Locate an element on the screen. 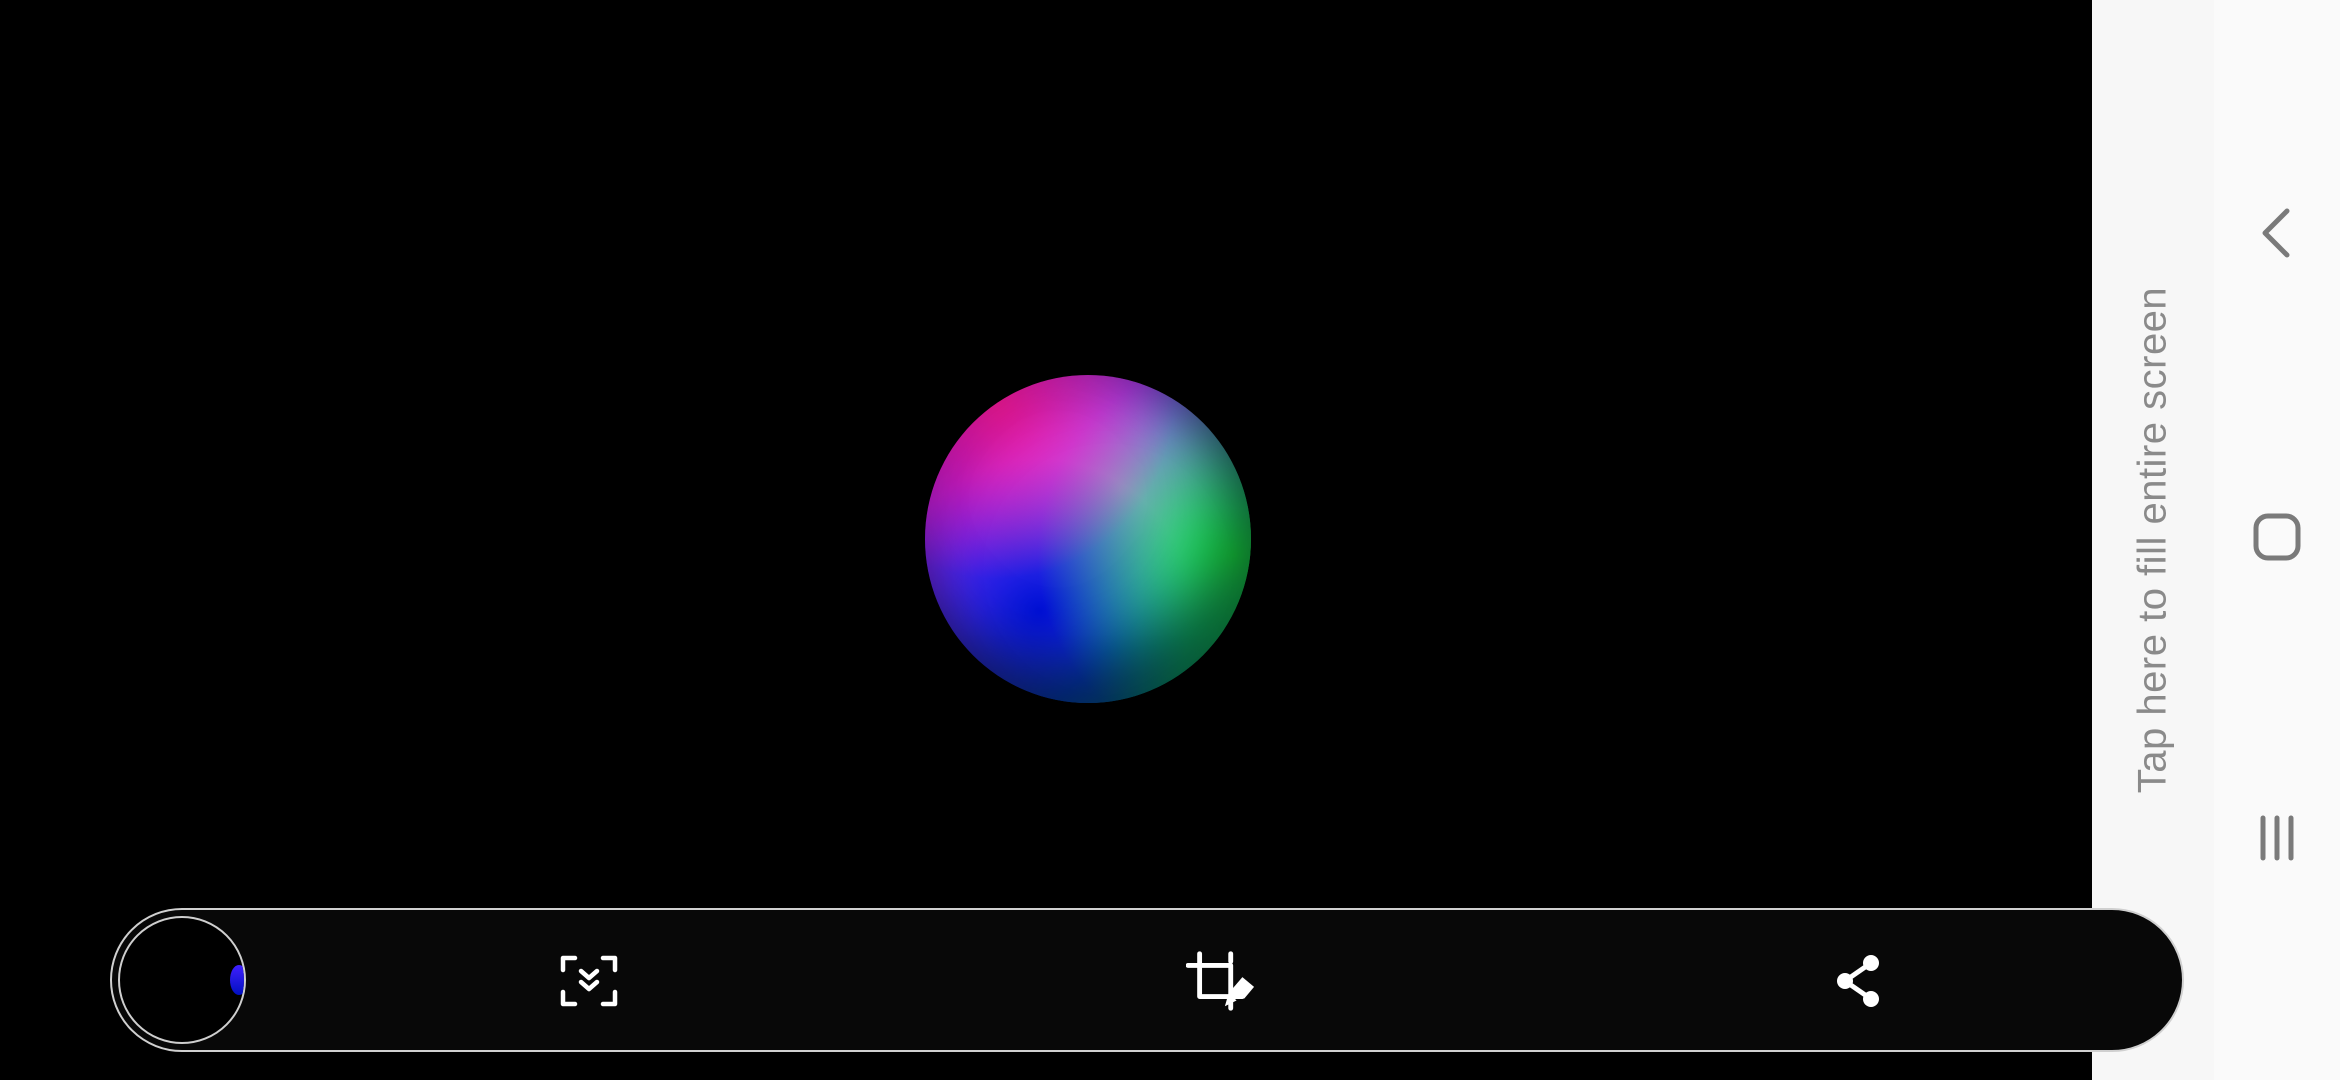 The image size is (2340, 1080). crop-edit-button is located at coordinates (1221, 981).